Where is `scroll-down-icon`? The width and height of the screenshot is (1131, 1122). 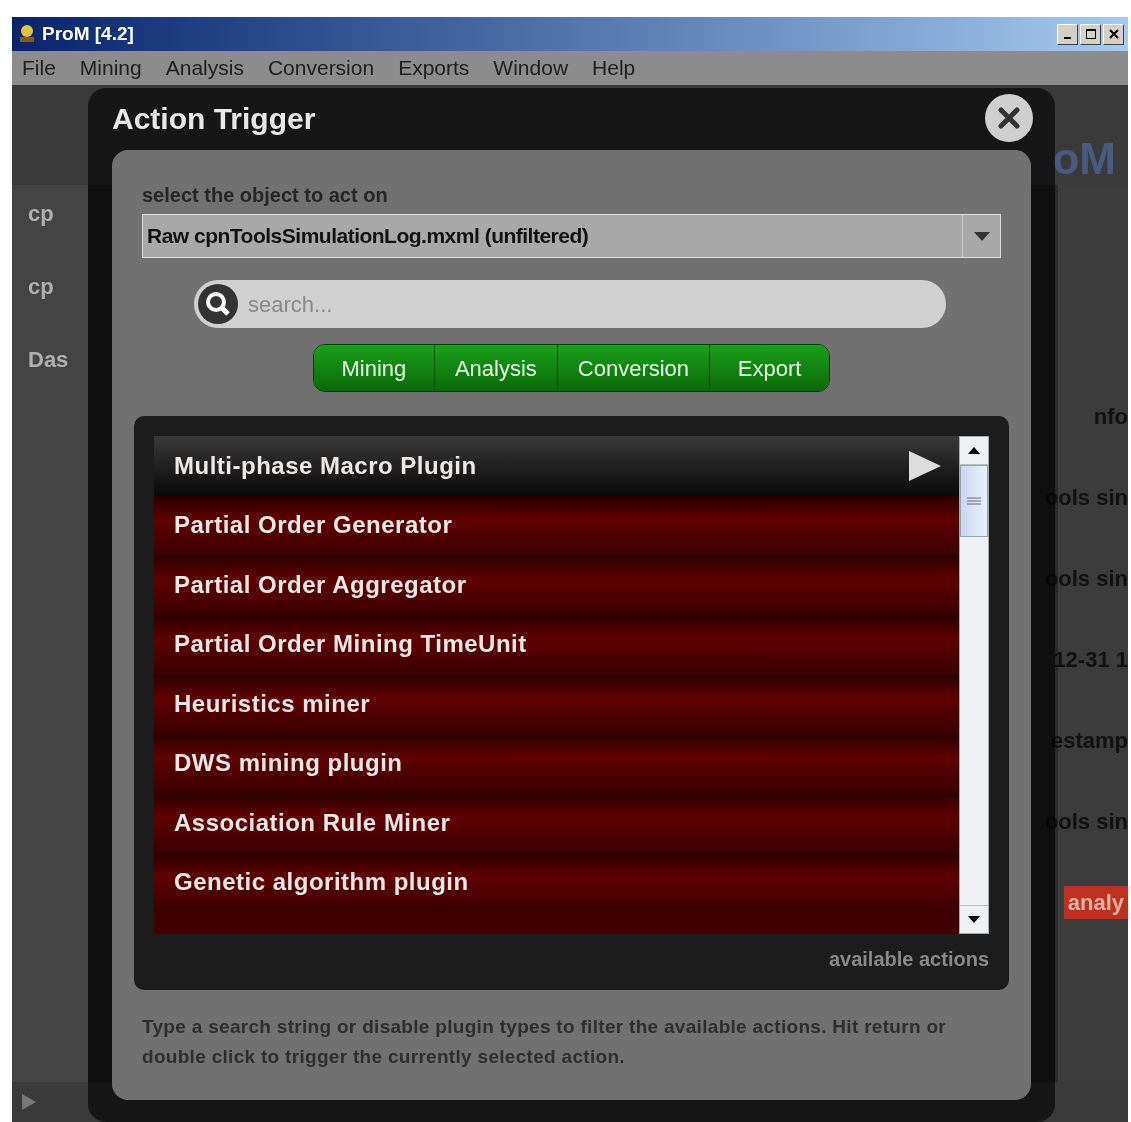 scroll-down-icon is located at coordinates (974, 919).